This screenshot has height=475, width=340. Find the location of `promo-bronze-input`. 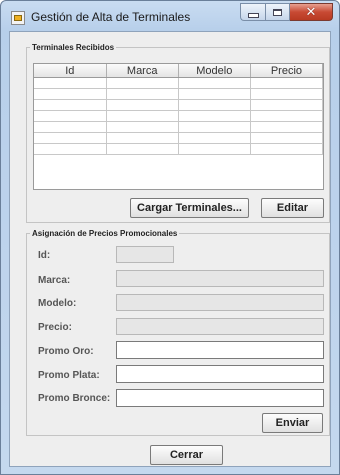

promo-bronze-input is located at coordinates (220, 400).